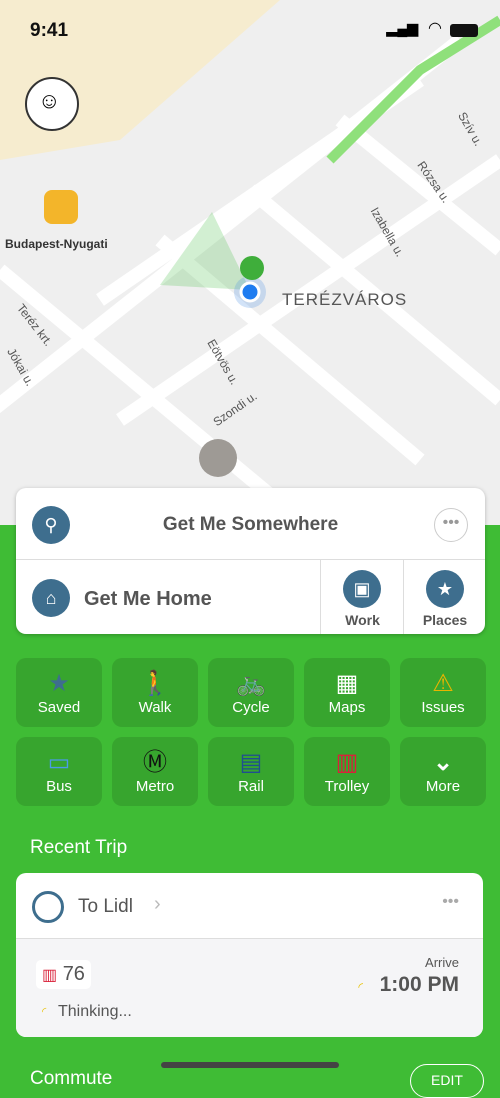 The height and width of the screenshot is (1098, 500). I want to click on trip-name: To Lidl, so click(105, 906).